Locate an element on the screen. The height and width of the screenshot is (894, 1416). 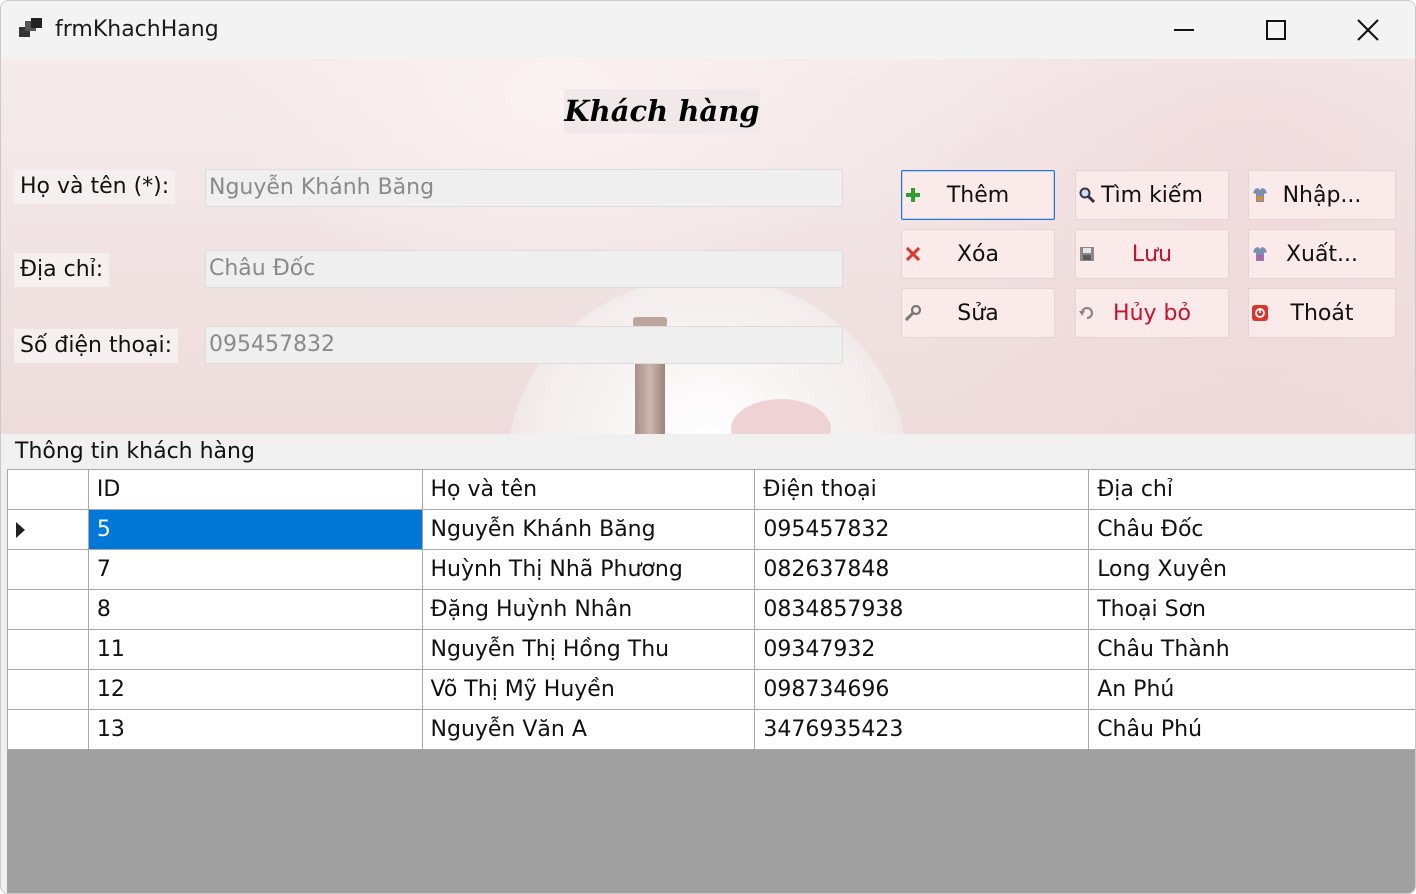
address-label: Địa chỉ: is located at coordinates (62, 270).